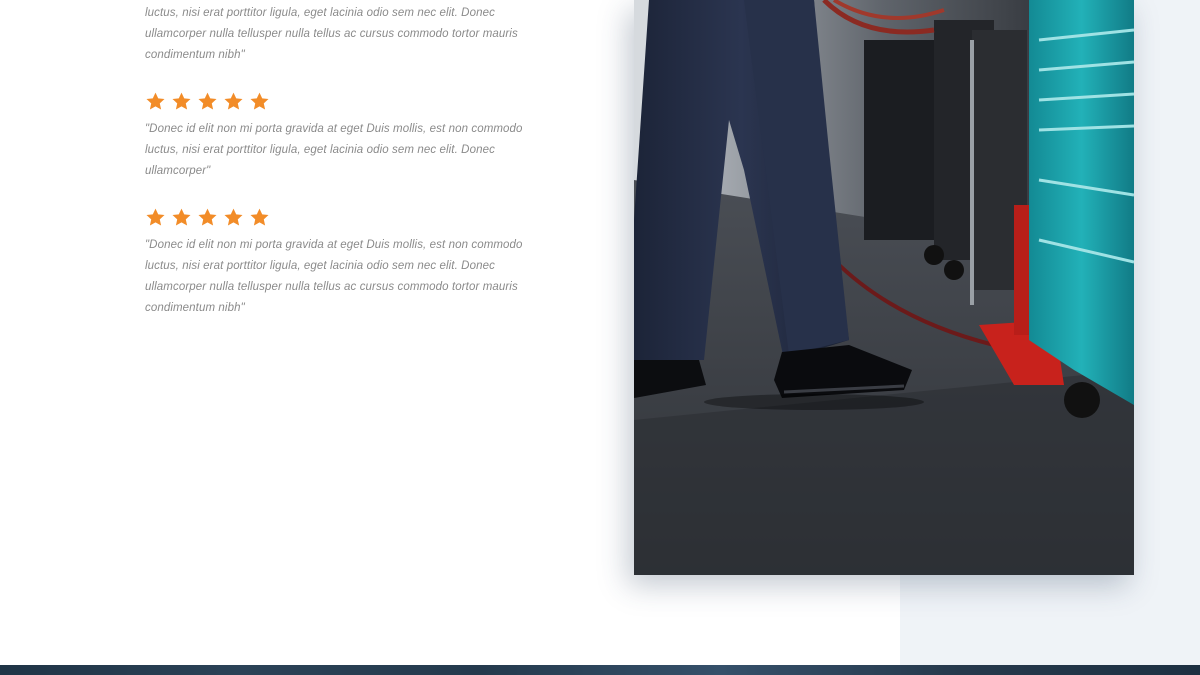 This screenshot has width=1200, height=675. What do you see at coordinates (600, 670) in the screenshot?
I see `footer-section-top` at bounding box center [600, 670].